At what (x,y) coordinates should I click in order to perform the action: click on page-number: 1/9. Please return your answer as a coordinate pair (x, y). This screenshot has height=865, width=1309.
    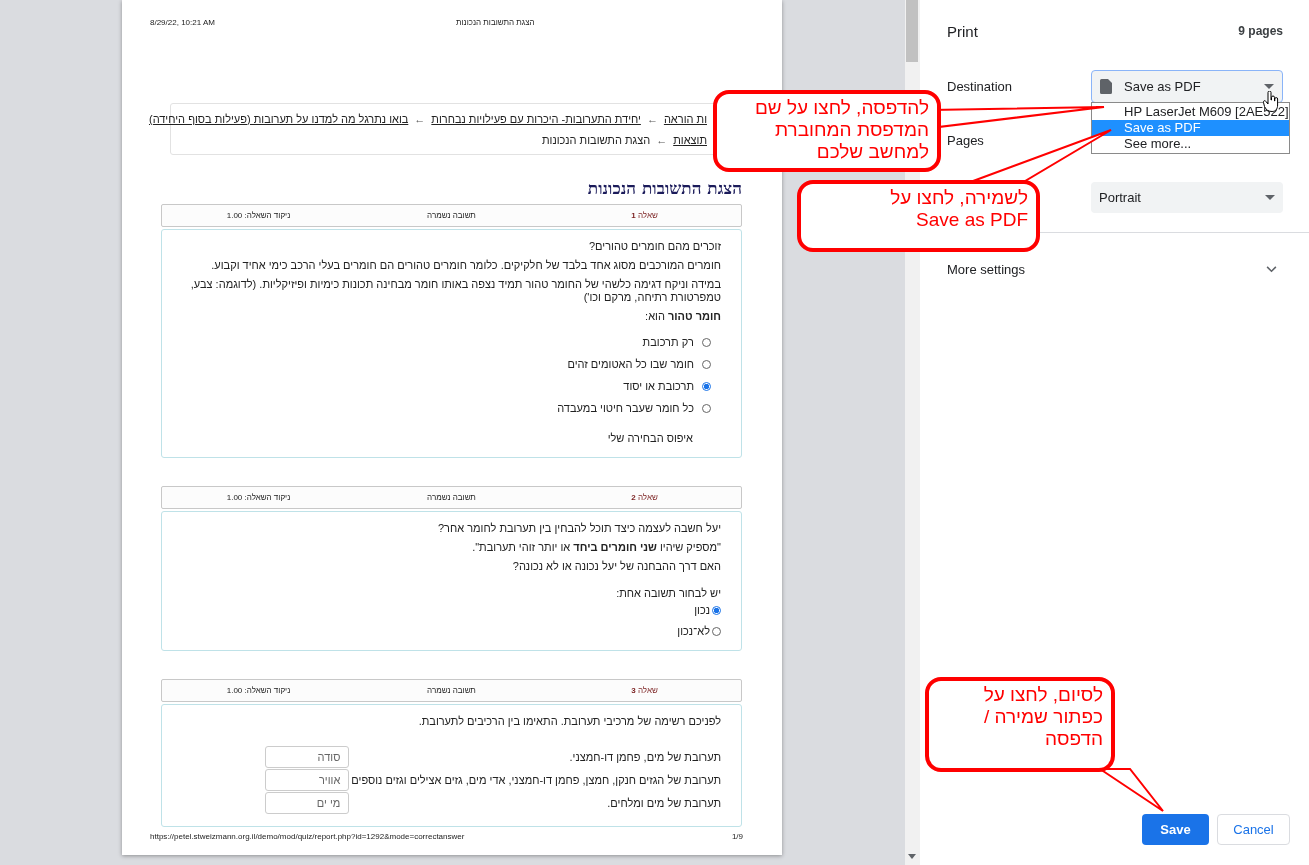
    Looking at the image, I should click on (737, 836).